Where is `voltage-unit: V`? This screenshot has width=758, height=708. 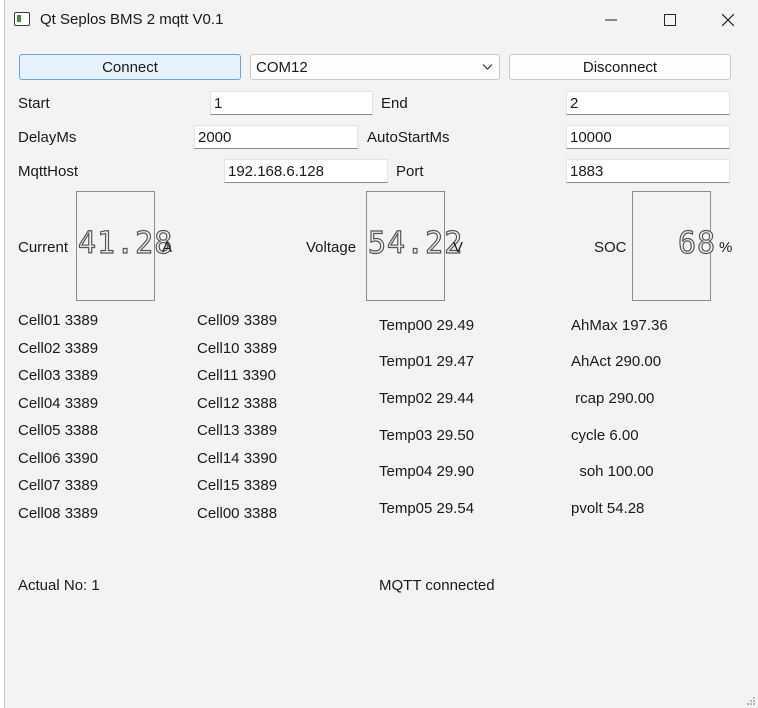 voltage-unit: V is located at coordinates (458, 247).